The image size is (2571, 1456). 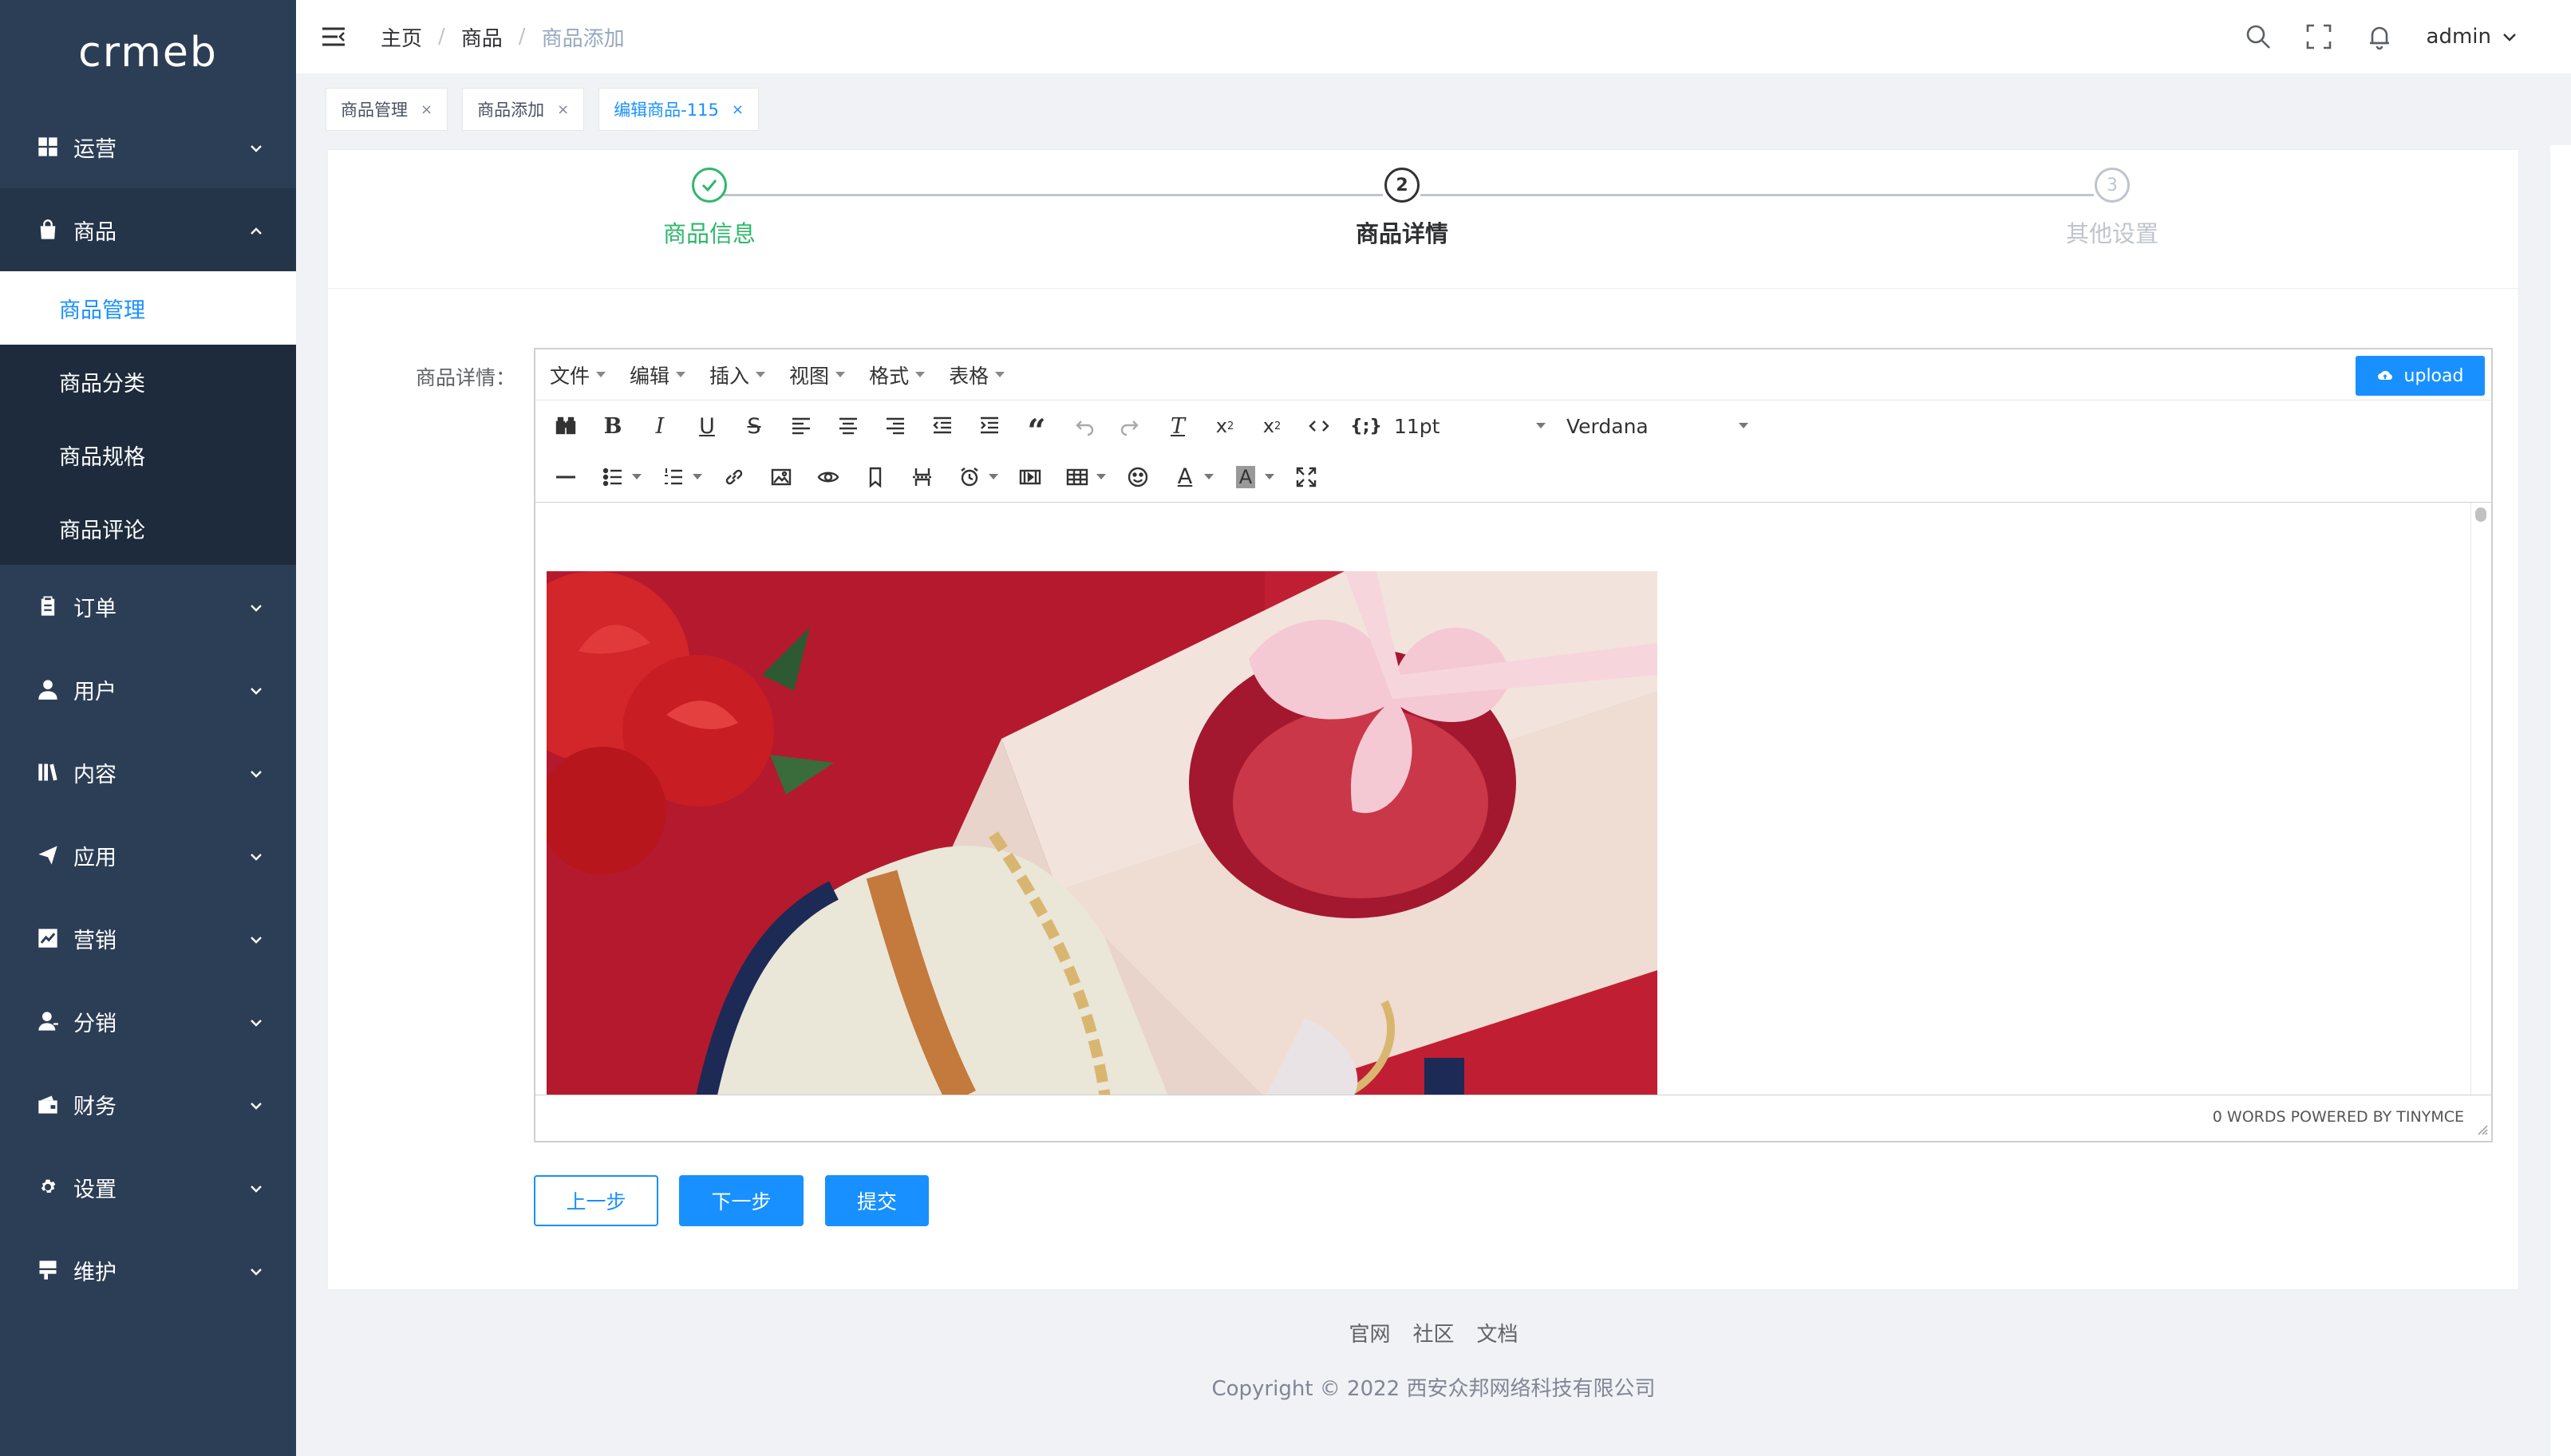 What do you see at coordinates (1657, 426) in the screenshot?
I see `font-family-select: Verdana` at bounding box center [1657, 426].